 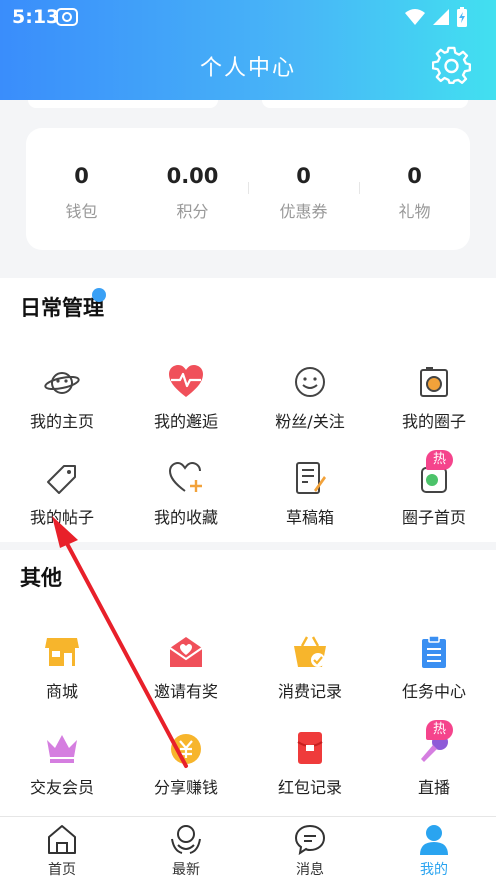 I want to click on grid-label: 我的主页, so click(x=61, y=421).